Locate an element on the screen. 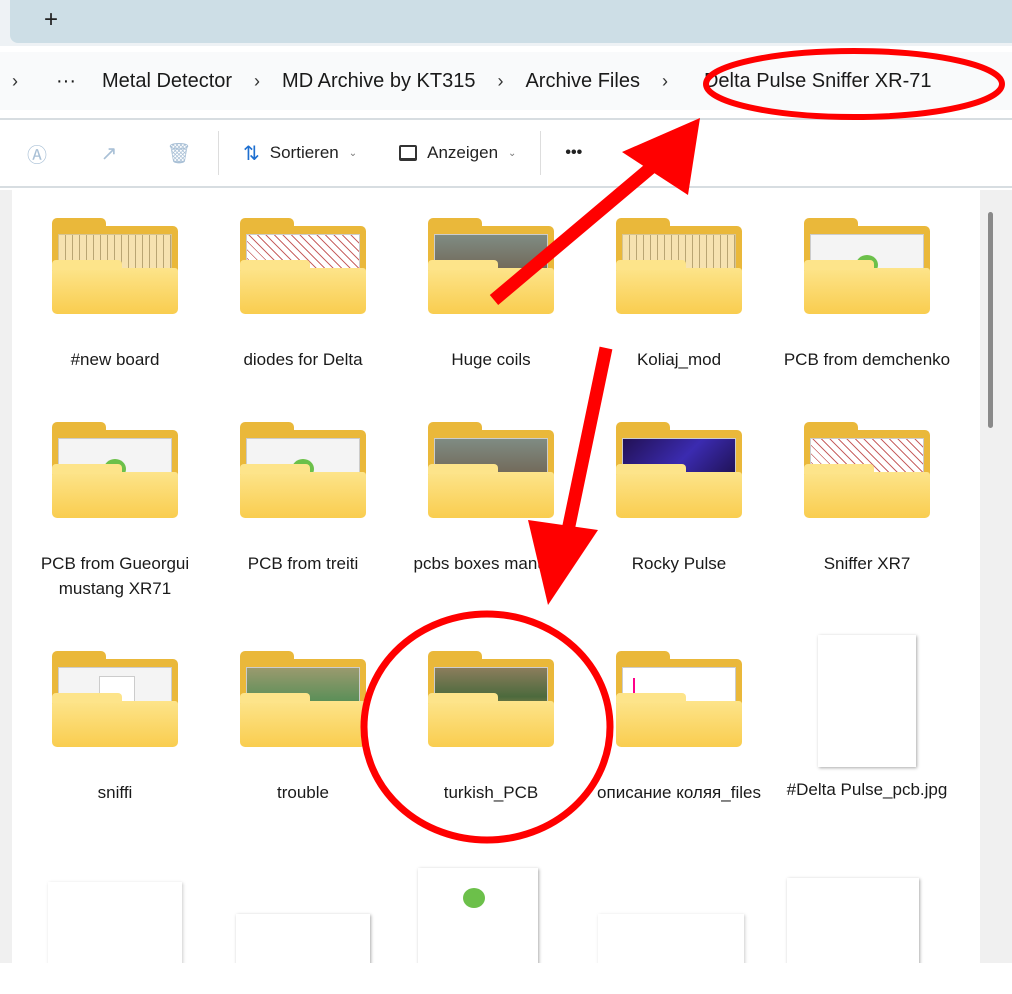  folder-item: turkish_PCB is located at coordinates (491, 728).